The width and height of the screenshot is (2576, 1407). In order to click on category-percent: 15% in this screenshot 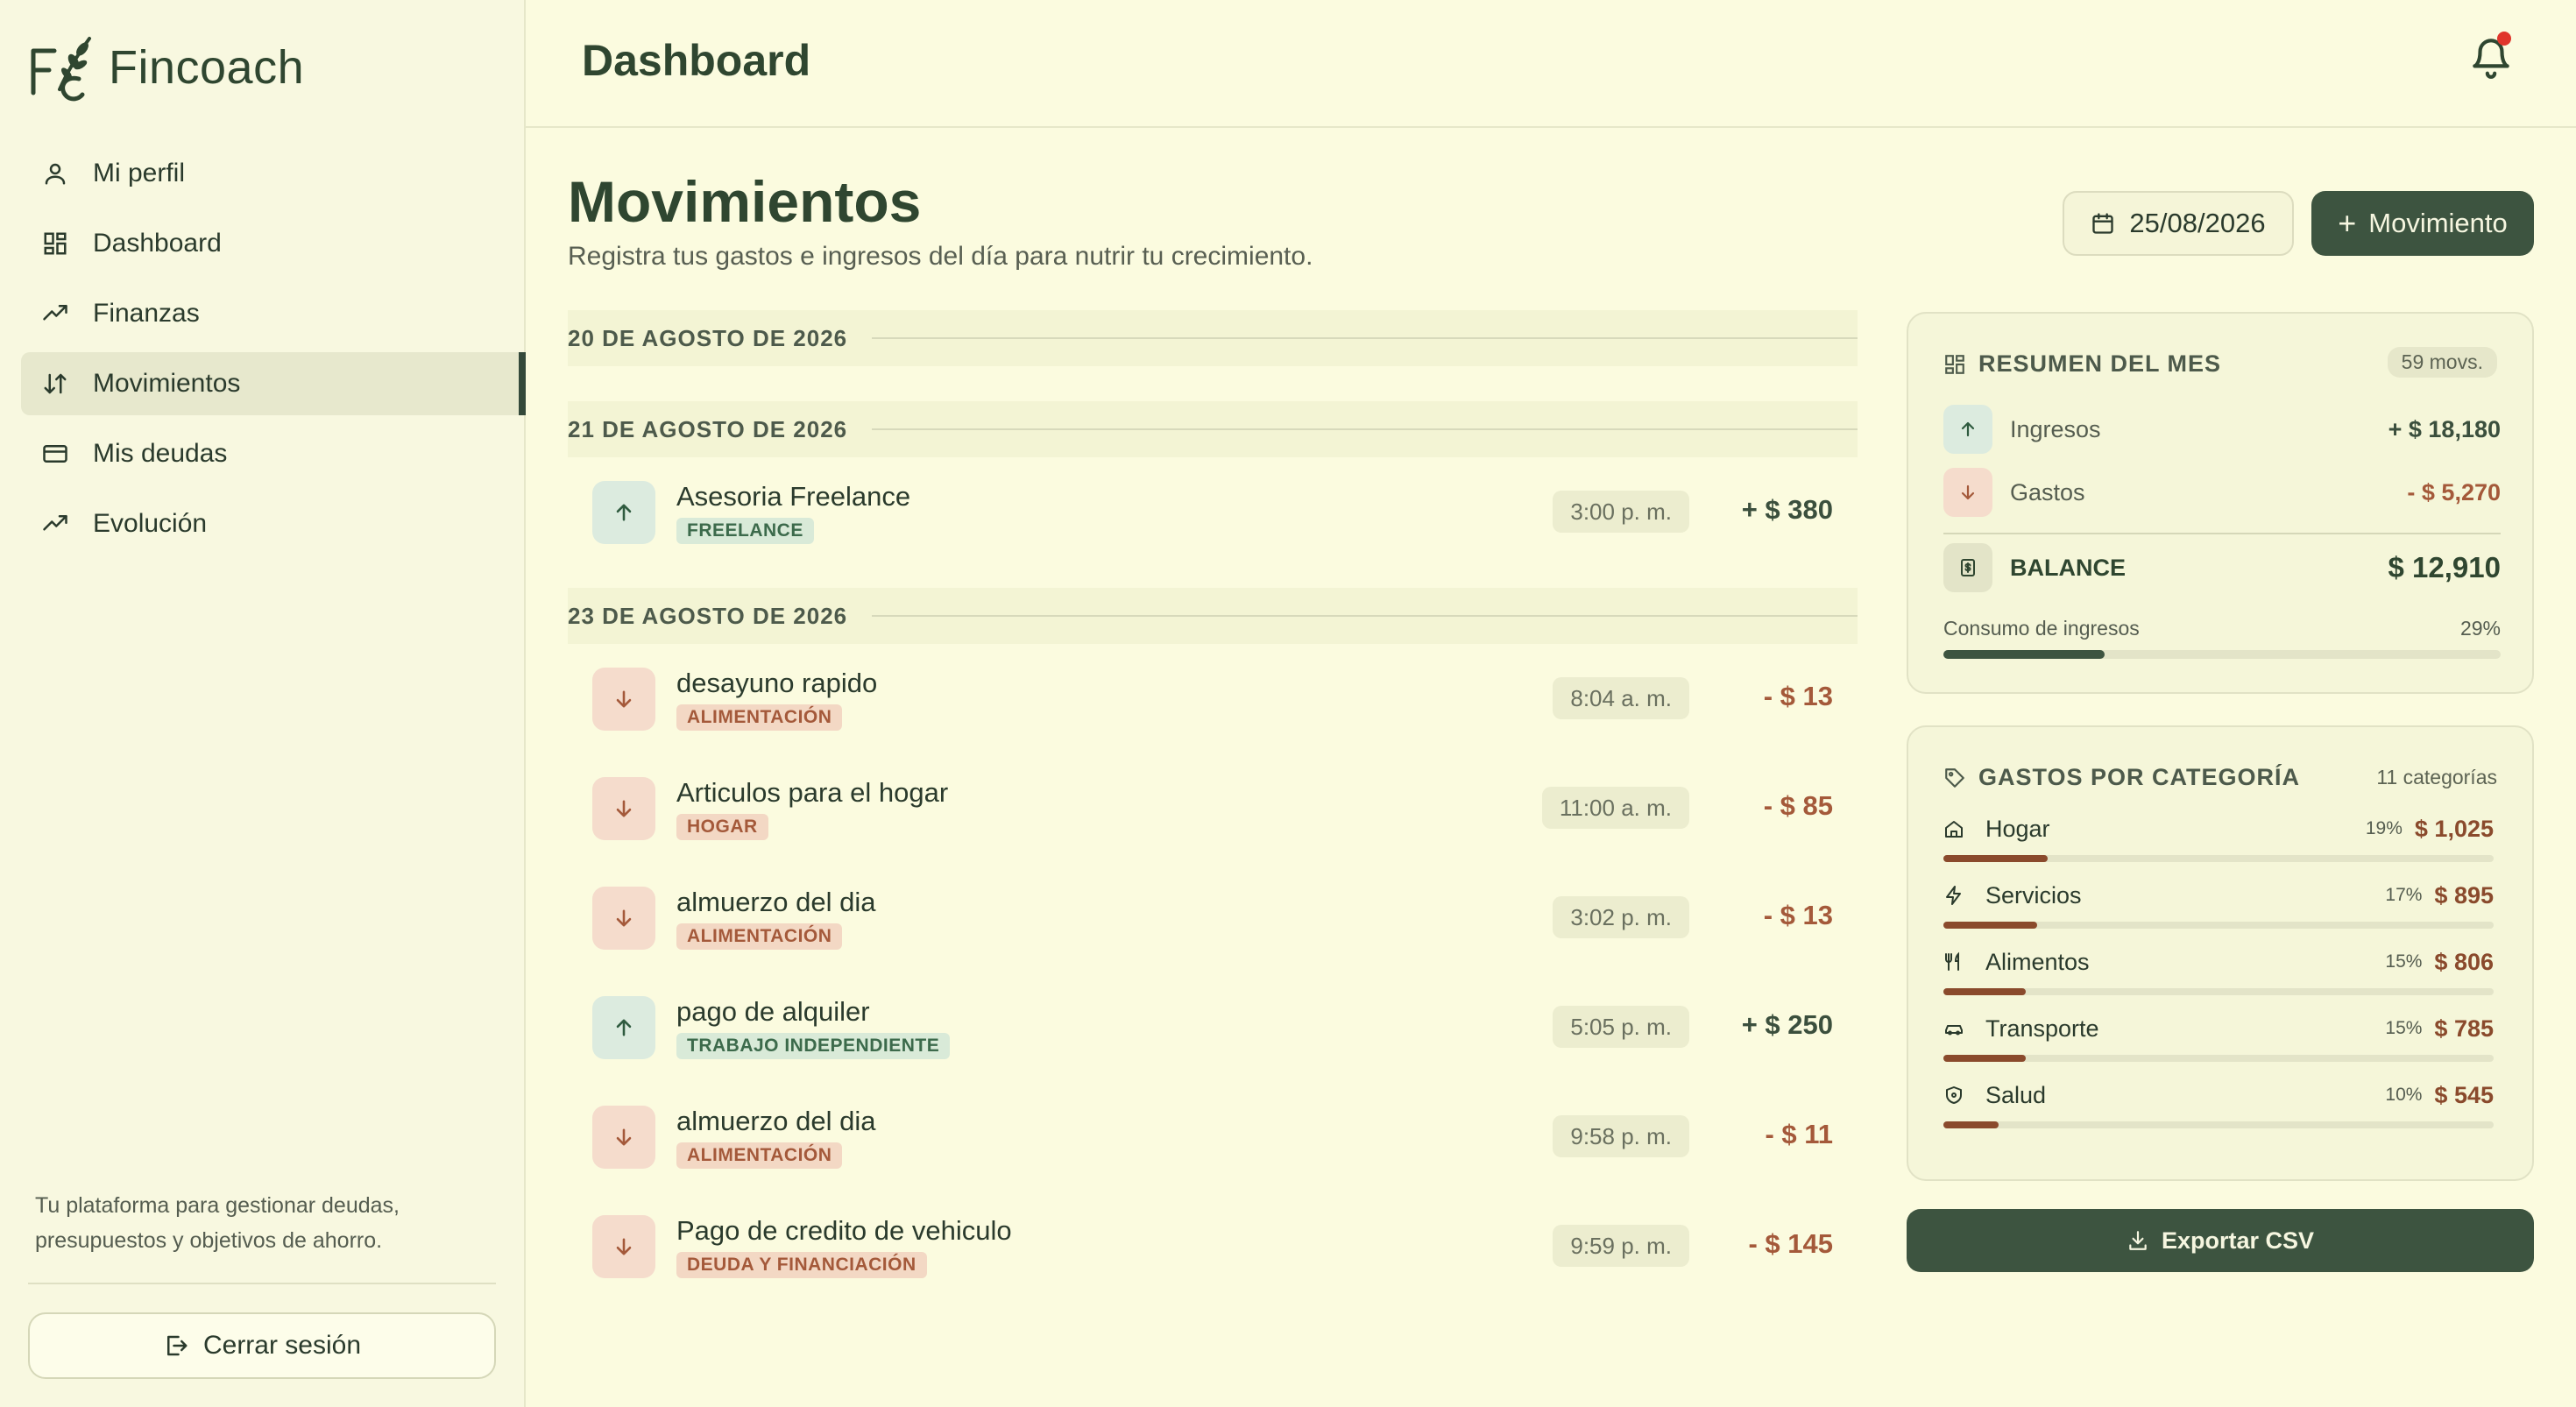, I will do `click(2404, 1028)`.